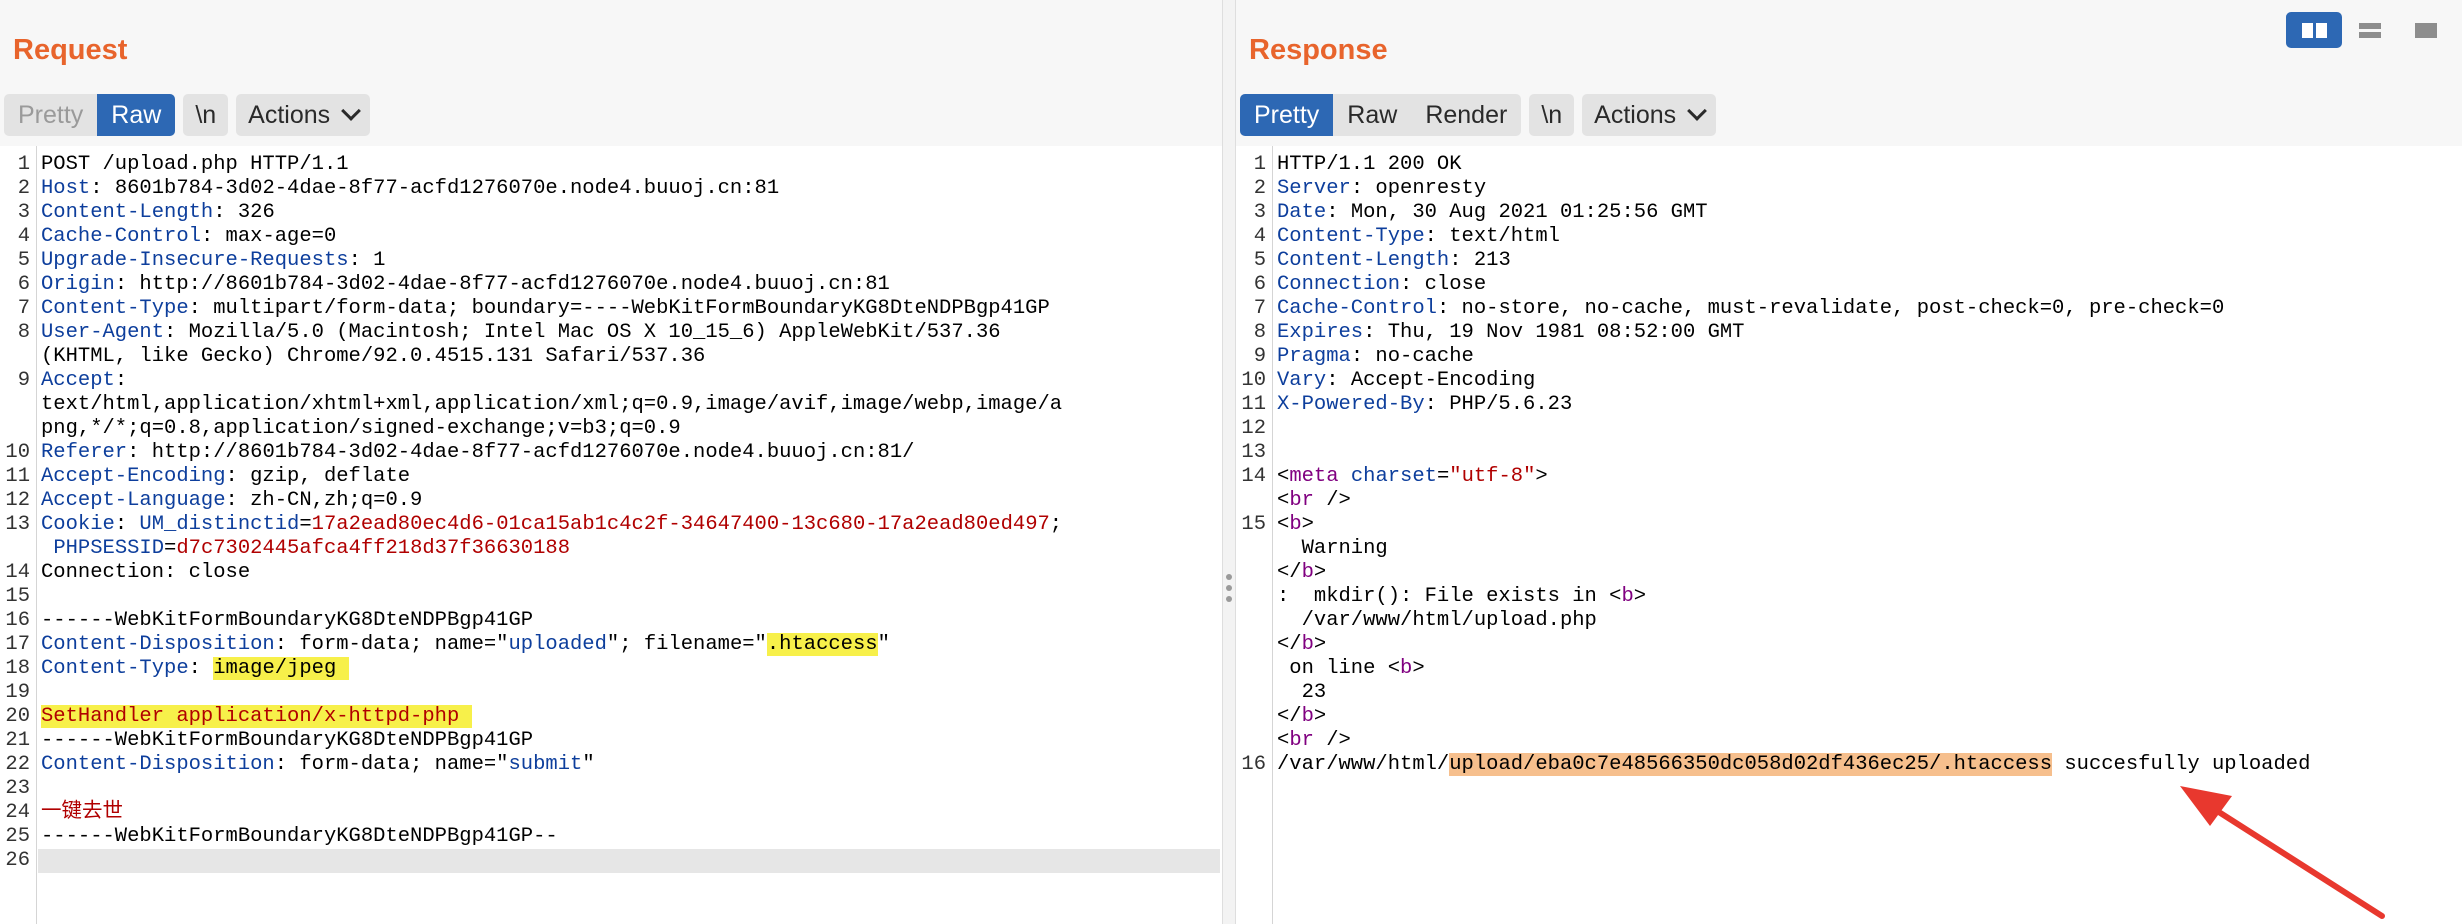 The width and height of the screenshot is (2462, 924). I want to click on line-number: 15, so click(1253, 524).